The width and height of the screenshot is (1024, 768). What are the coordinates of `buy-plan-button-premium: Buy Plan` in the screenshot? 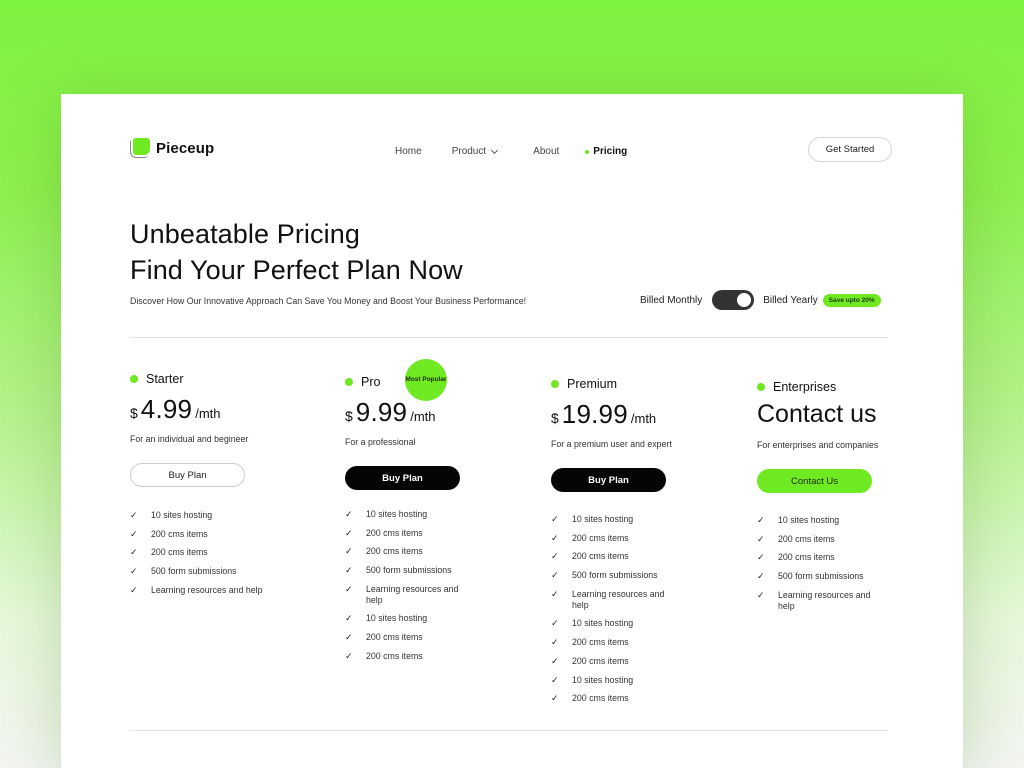 It's located at (608, 480).